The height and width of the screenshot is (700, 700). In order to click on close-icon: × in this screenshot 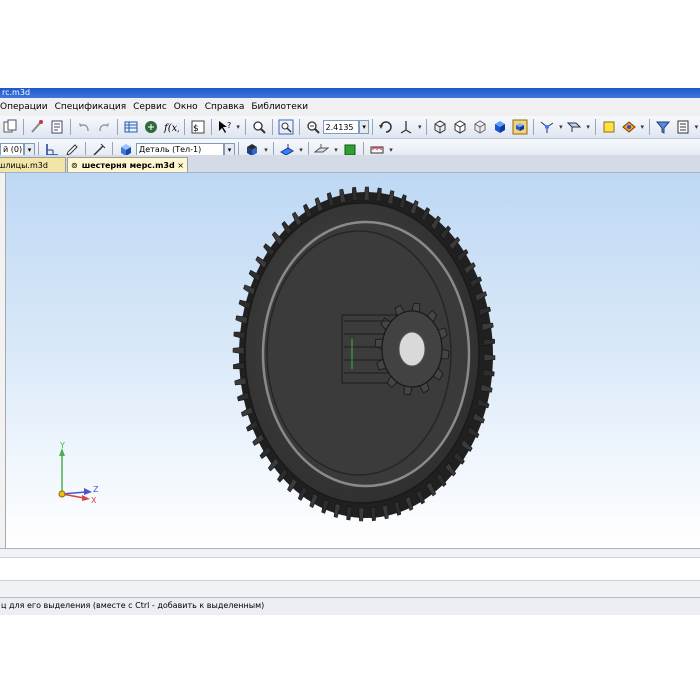, I will do `click(180, 165)`.